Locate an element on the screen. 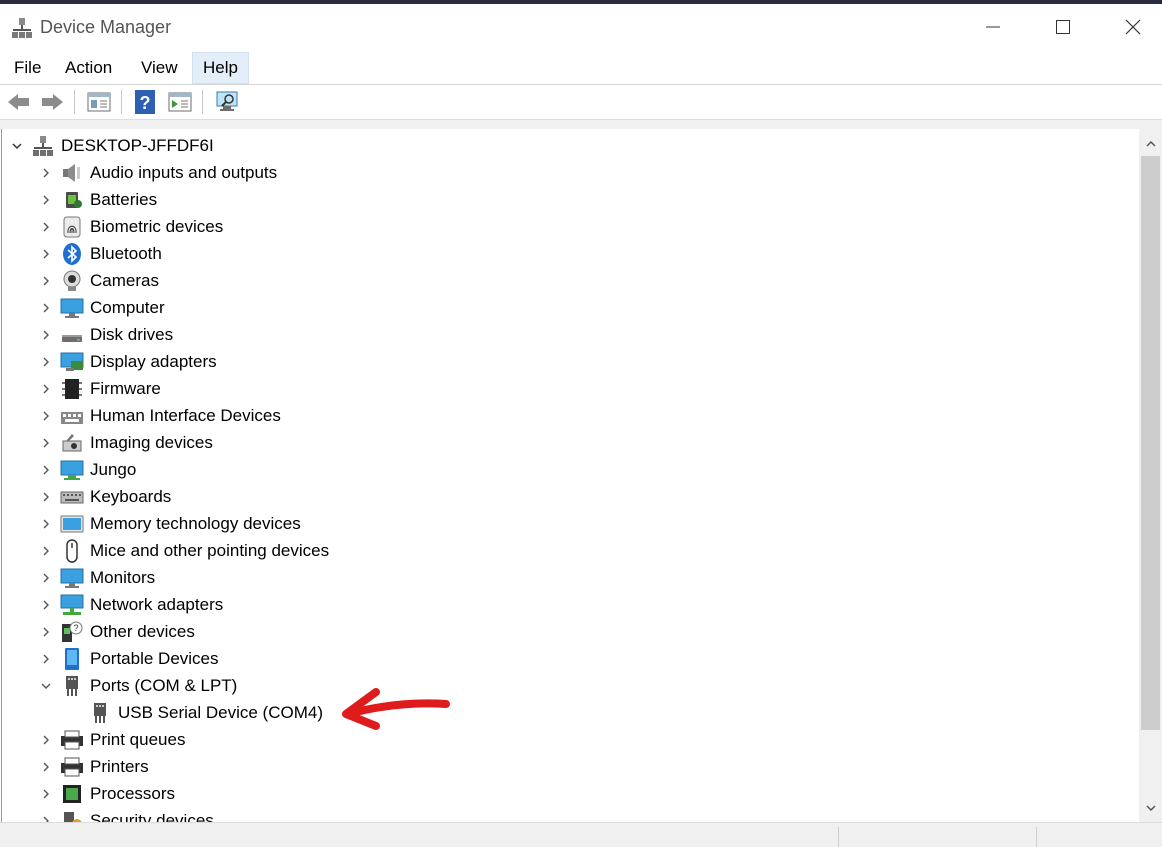 The height and width of the screenshot is (847, 1162). toolbar-divider is located at coordinates (581, 124).